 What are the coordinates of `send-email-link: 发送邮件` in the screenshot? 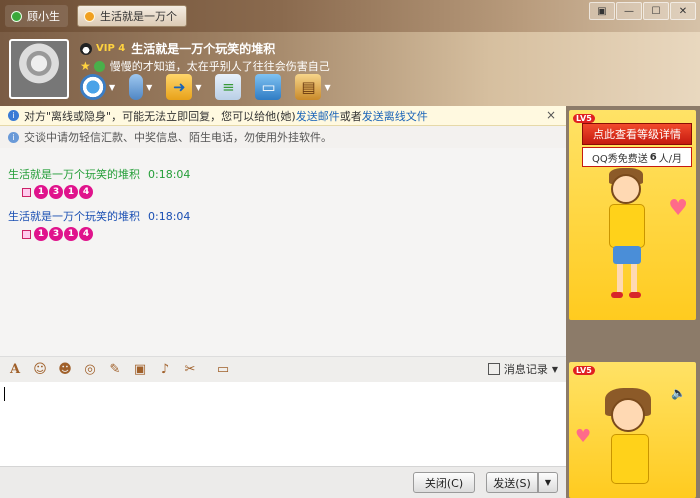 It's located at (318, 116).